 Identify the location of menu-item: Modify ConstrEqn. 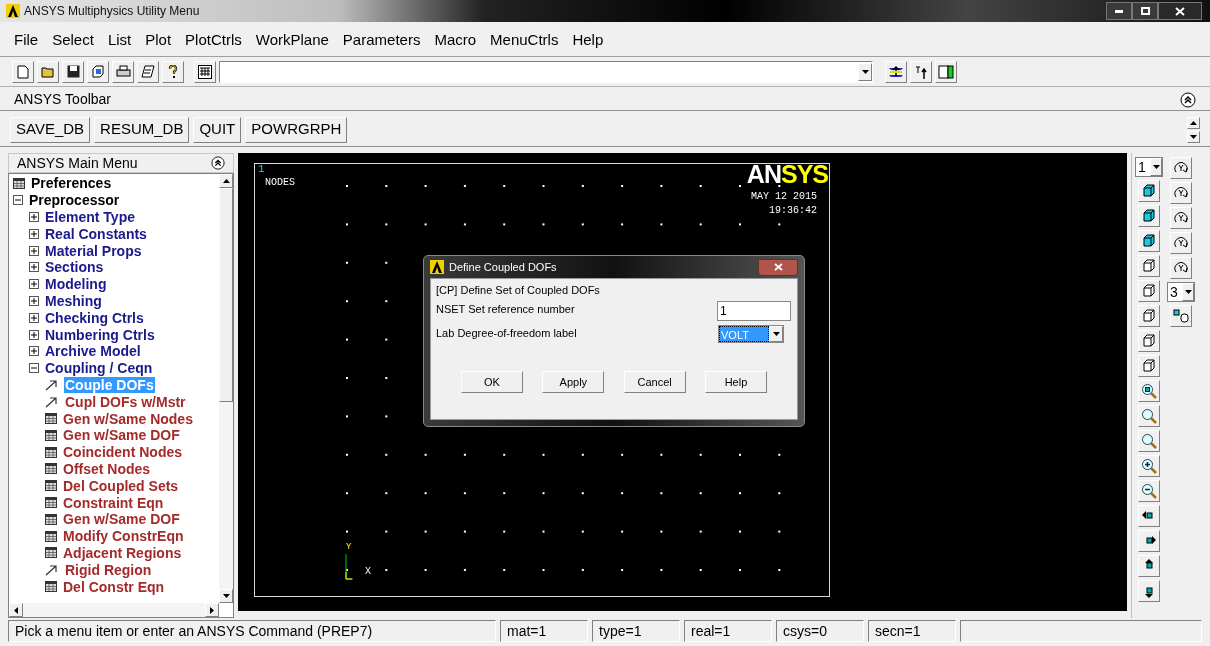
(123, 536).